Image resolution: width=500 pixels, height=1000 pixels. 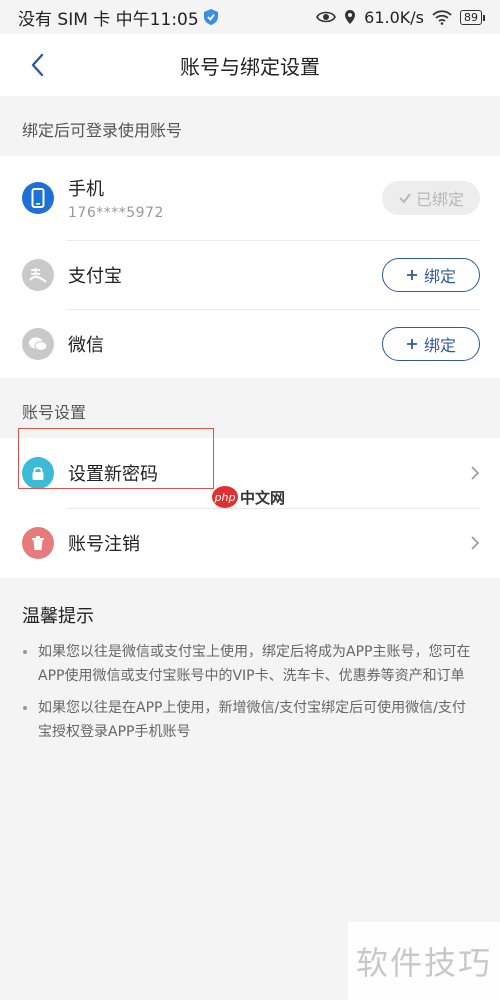 I want to click on bind-row-wechat: 微信 绑定, so click(x=250, y=343).